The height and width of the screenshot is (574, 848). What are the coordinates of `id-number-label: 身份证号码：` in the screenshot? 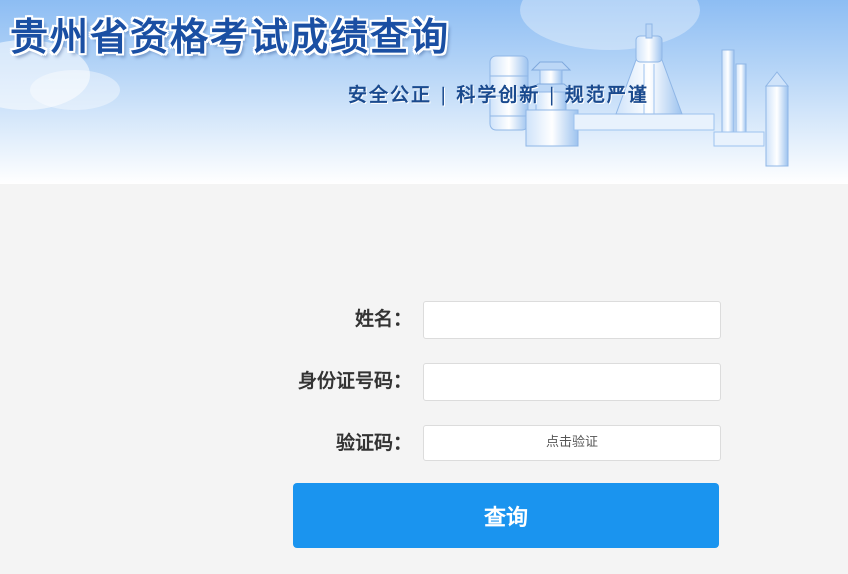 It's located at (354, 381).